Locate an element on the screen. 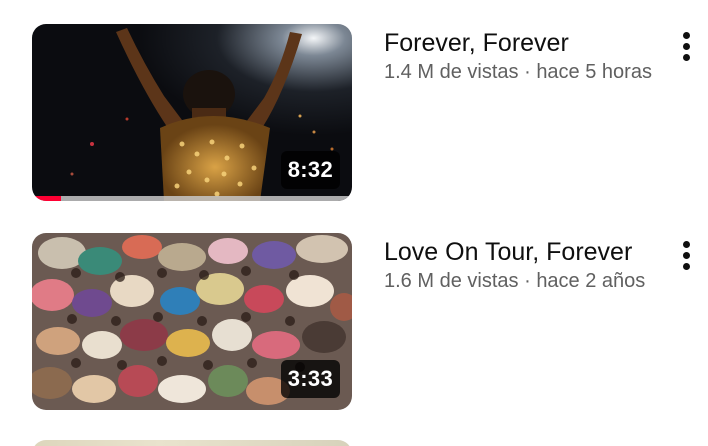  video-stats: 1.6 M de vistas · hace 2 años is located at coordinates (537, 281).